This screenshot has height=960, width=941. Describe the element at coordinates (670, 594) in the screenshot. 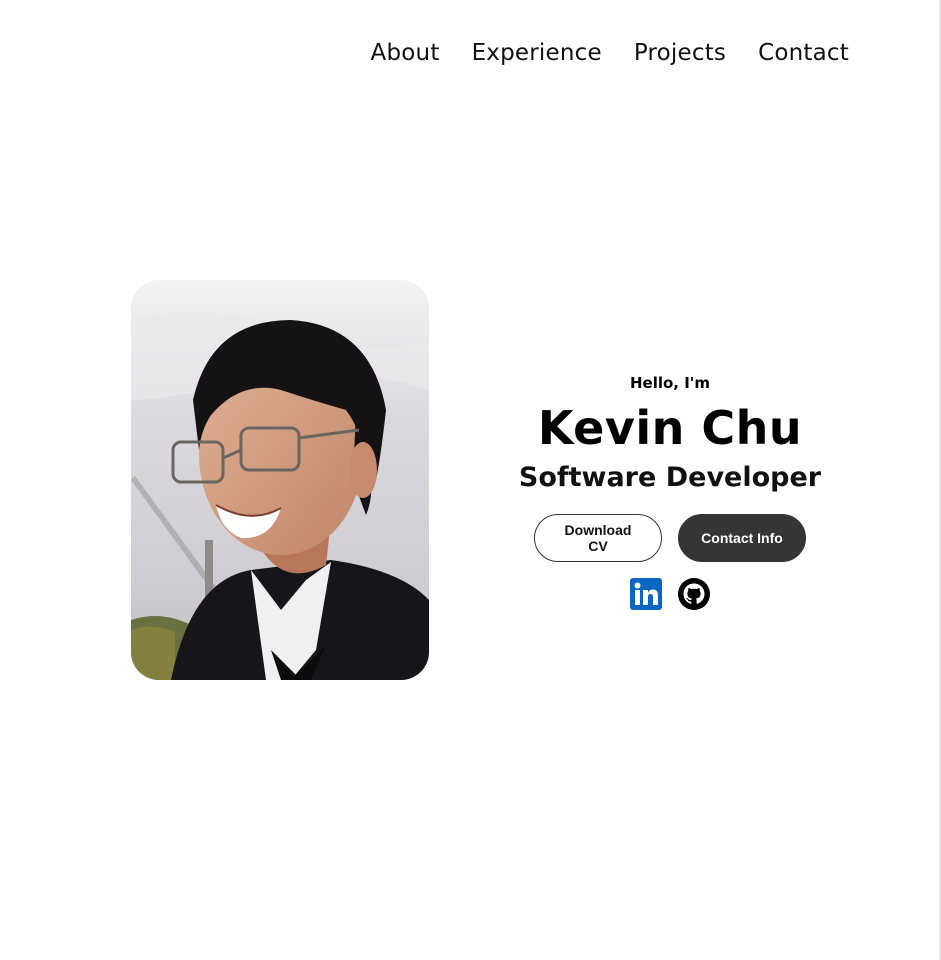

I see `social-links` at that location.